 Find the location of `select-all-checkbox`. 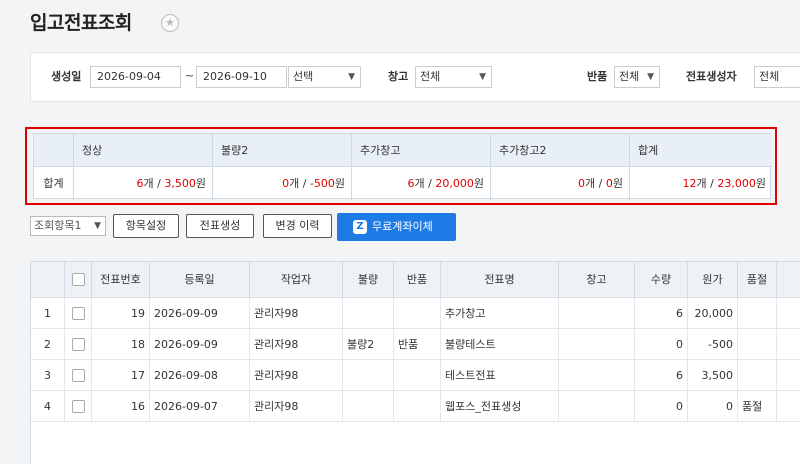

select-all-checkbox is located at coordinates (78, 279).